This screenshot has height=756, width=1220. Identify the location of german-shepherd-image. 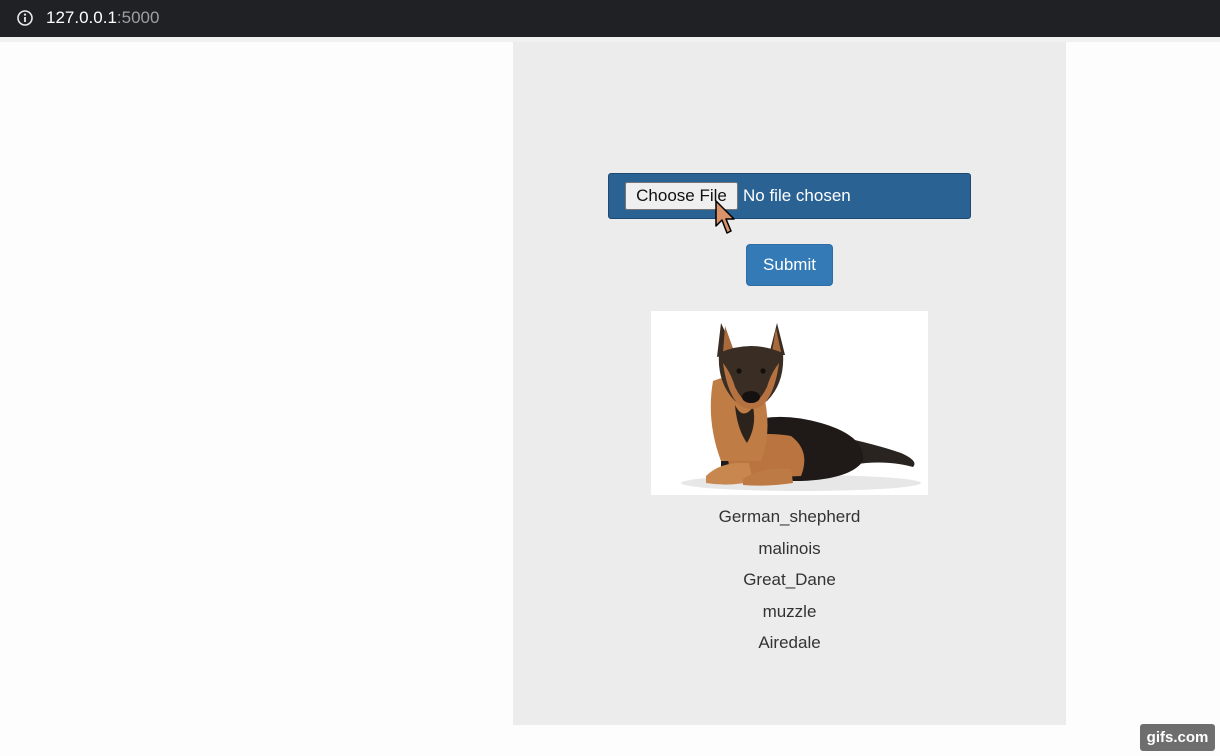
(801, 407).